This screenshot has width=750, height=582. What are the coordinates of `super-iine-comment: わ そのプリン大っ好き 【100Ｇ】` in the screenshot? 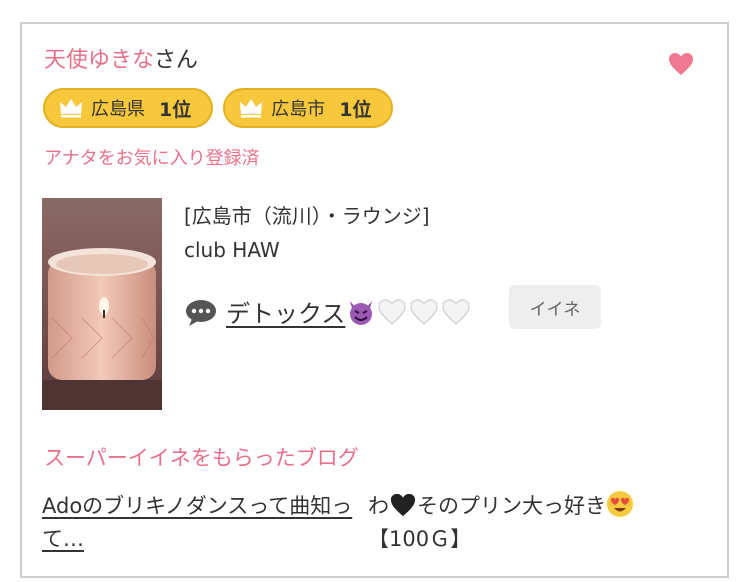 It's located at (538, 523).